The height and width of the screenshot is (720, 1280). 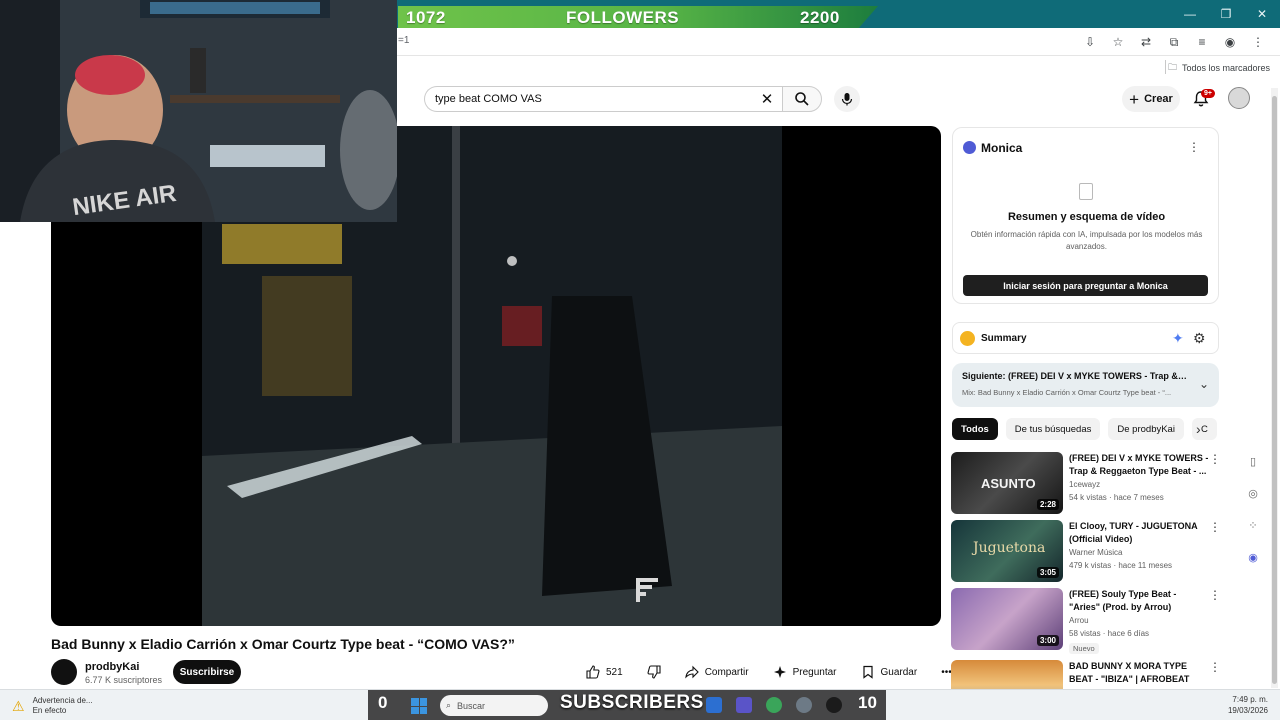 I want to click on summary-app-icon, so click(x=967, y=338).